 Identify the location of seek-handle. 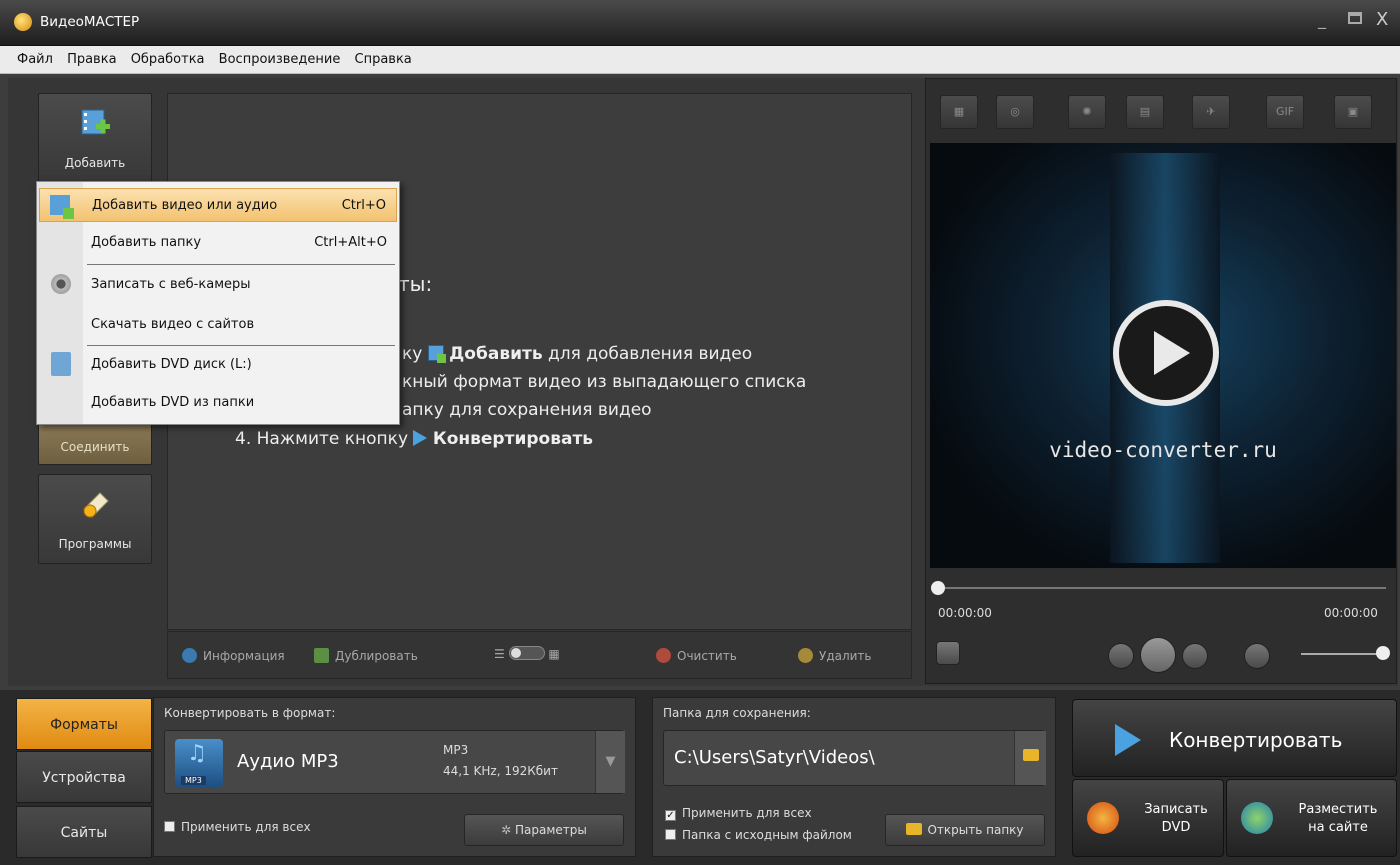
(938, 588).